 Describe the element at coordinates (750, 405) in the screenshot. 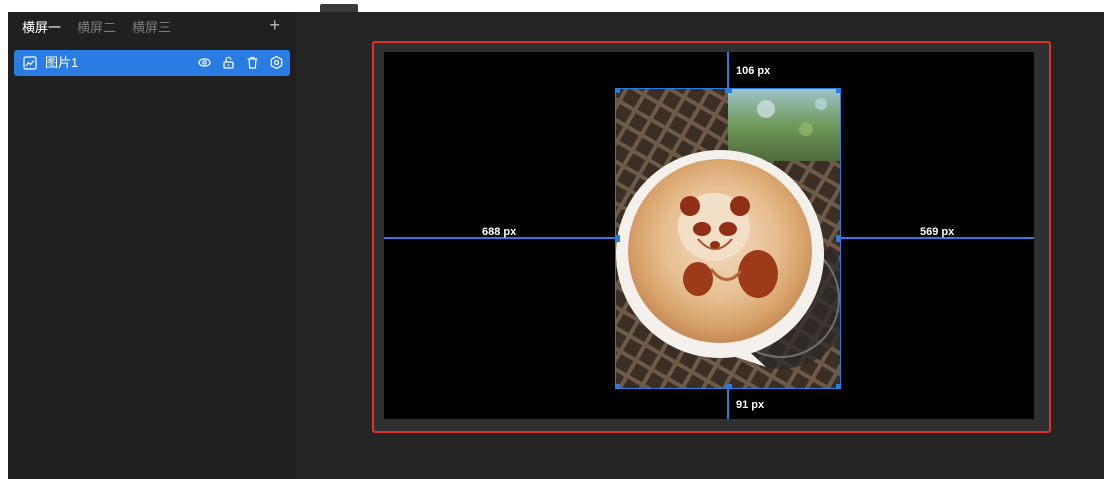

I see `bottom-distance-label: 91 px` at that location.